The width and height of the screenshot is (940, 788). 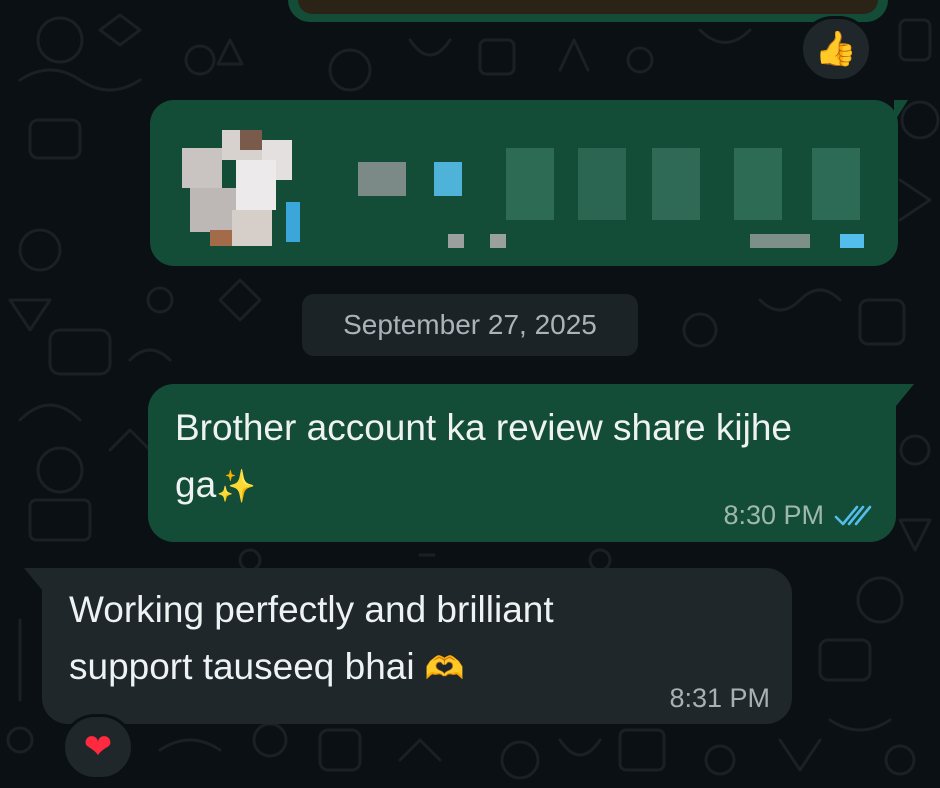 I want to click on image-message-bubble, so click(x=588, y=11).